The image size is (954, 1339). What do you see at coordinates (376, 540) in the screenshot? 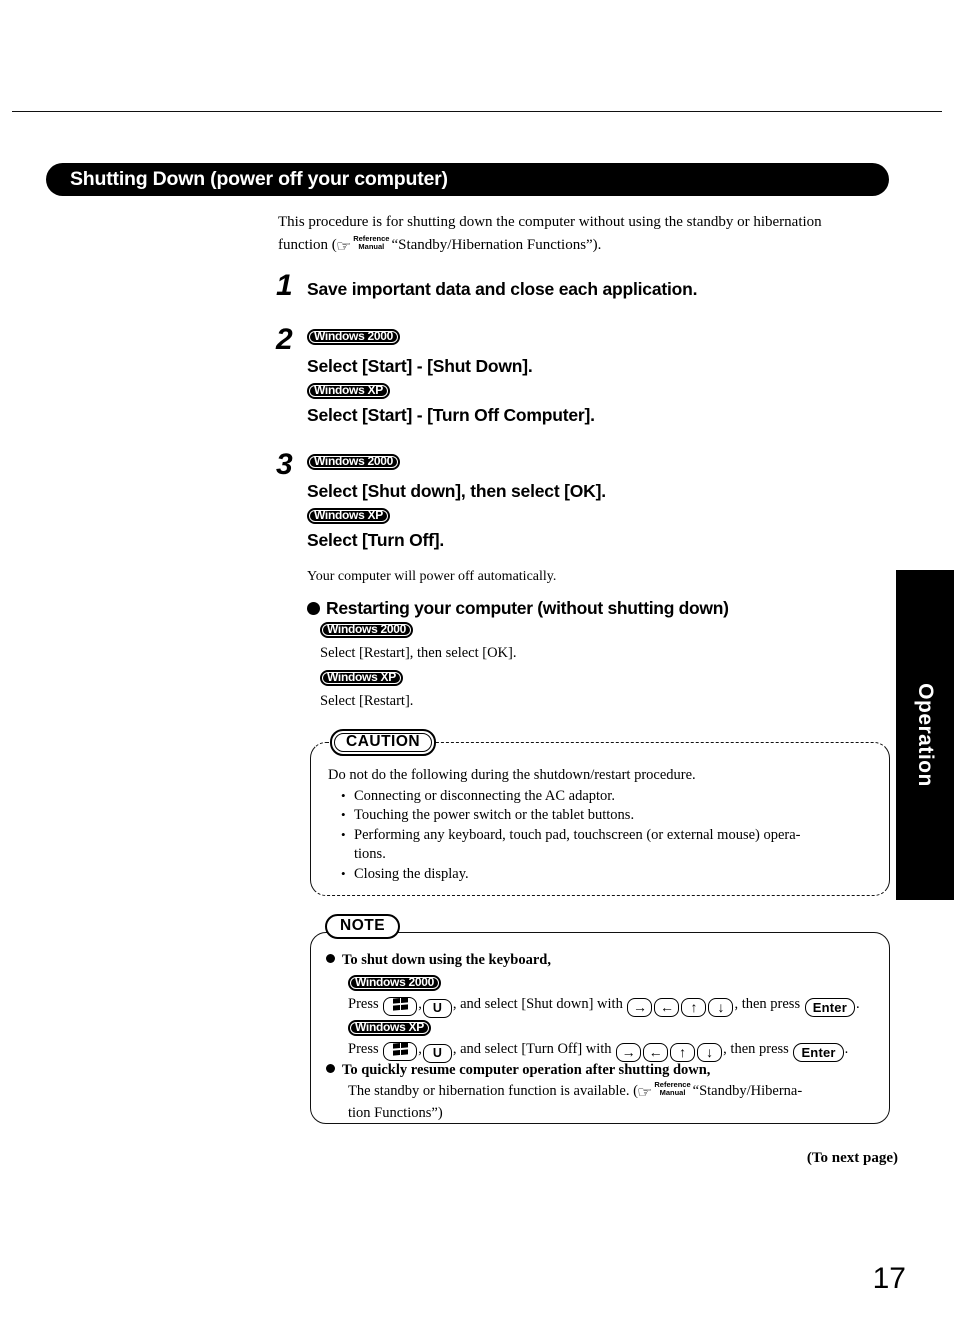
I see `step-3-instruction-xp: Select [Turn Off].` at bounding box center [376, 540].